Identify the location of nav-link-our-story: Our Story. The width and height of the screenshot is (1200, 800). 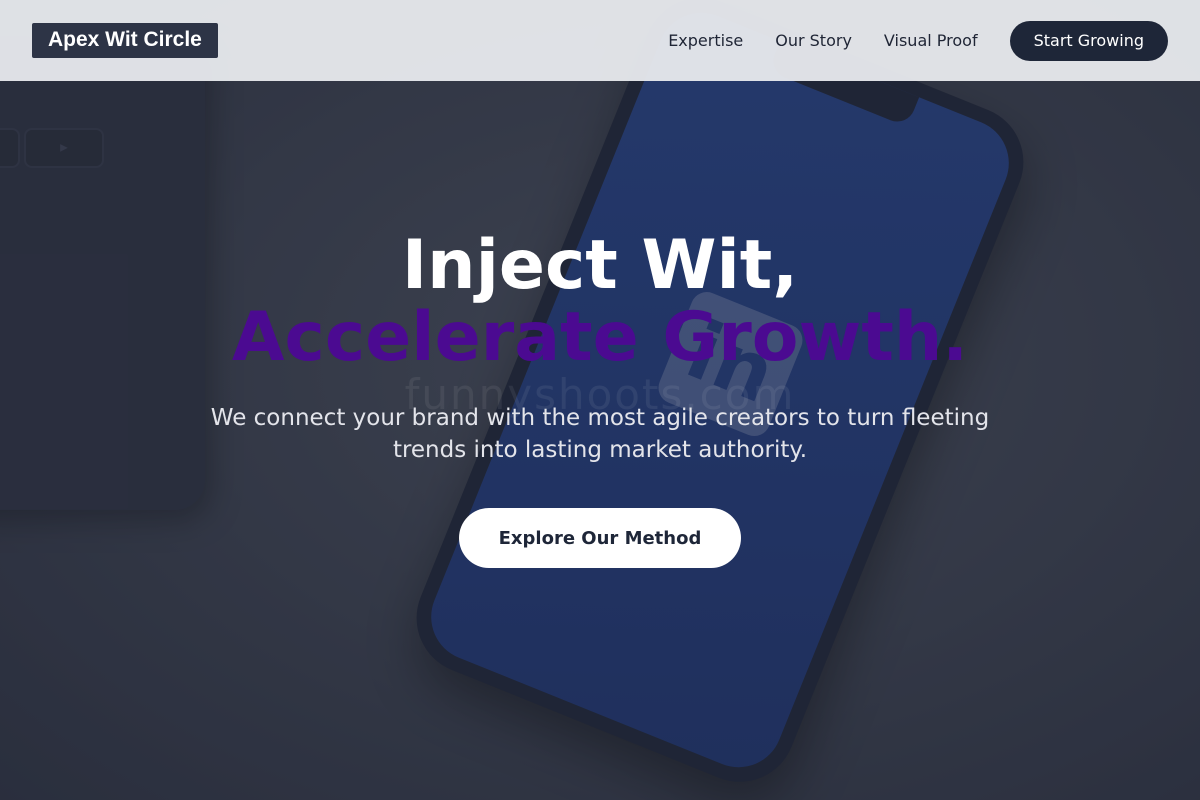
(813, 40).